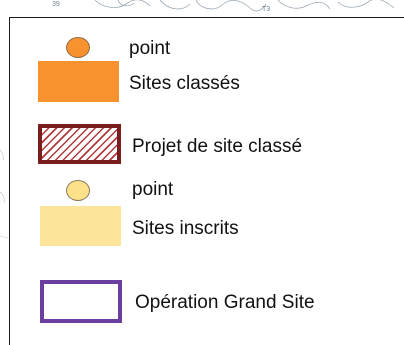 The width and height of the screenshot is (404, 345). I want to click on yellow-rectangle-icon, so click(80, 226).